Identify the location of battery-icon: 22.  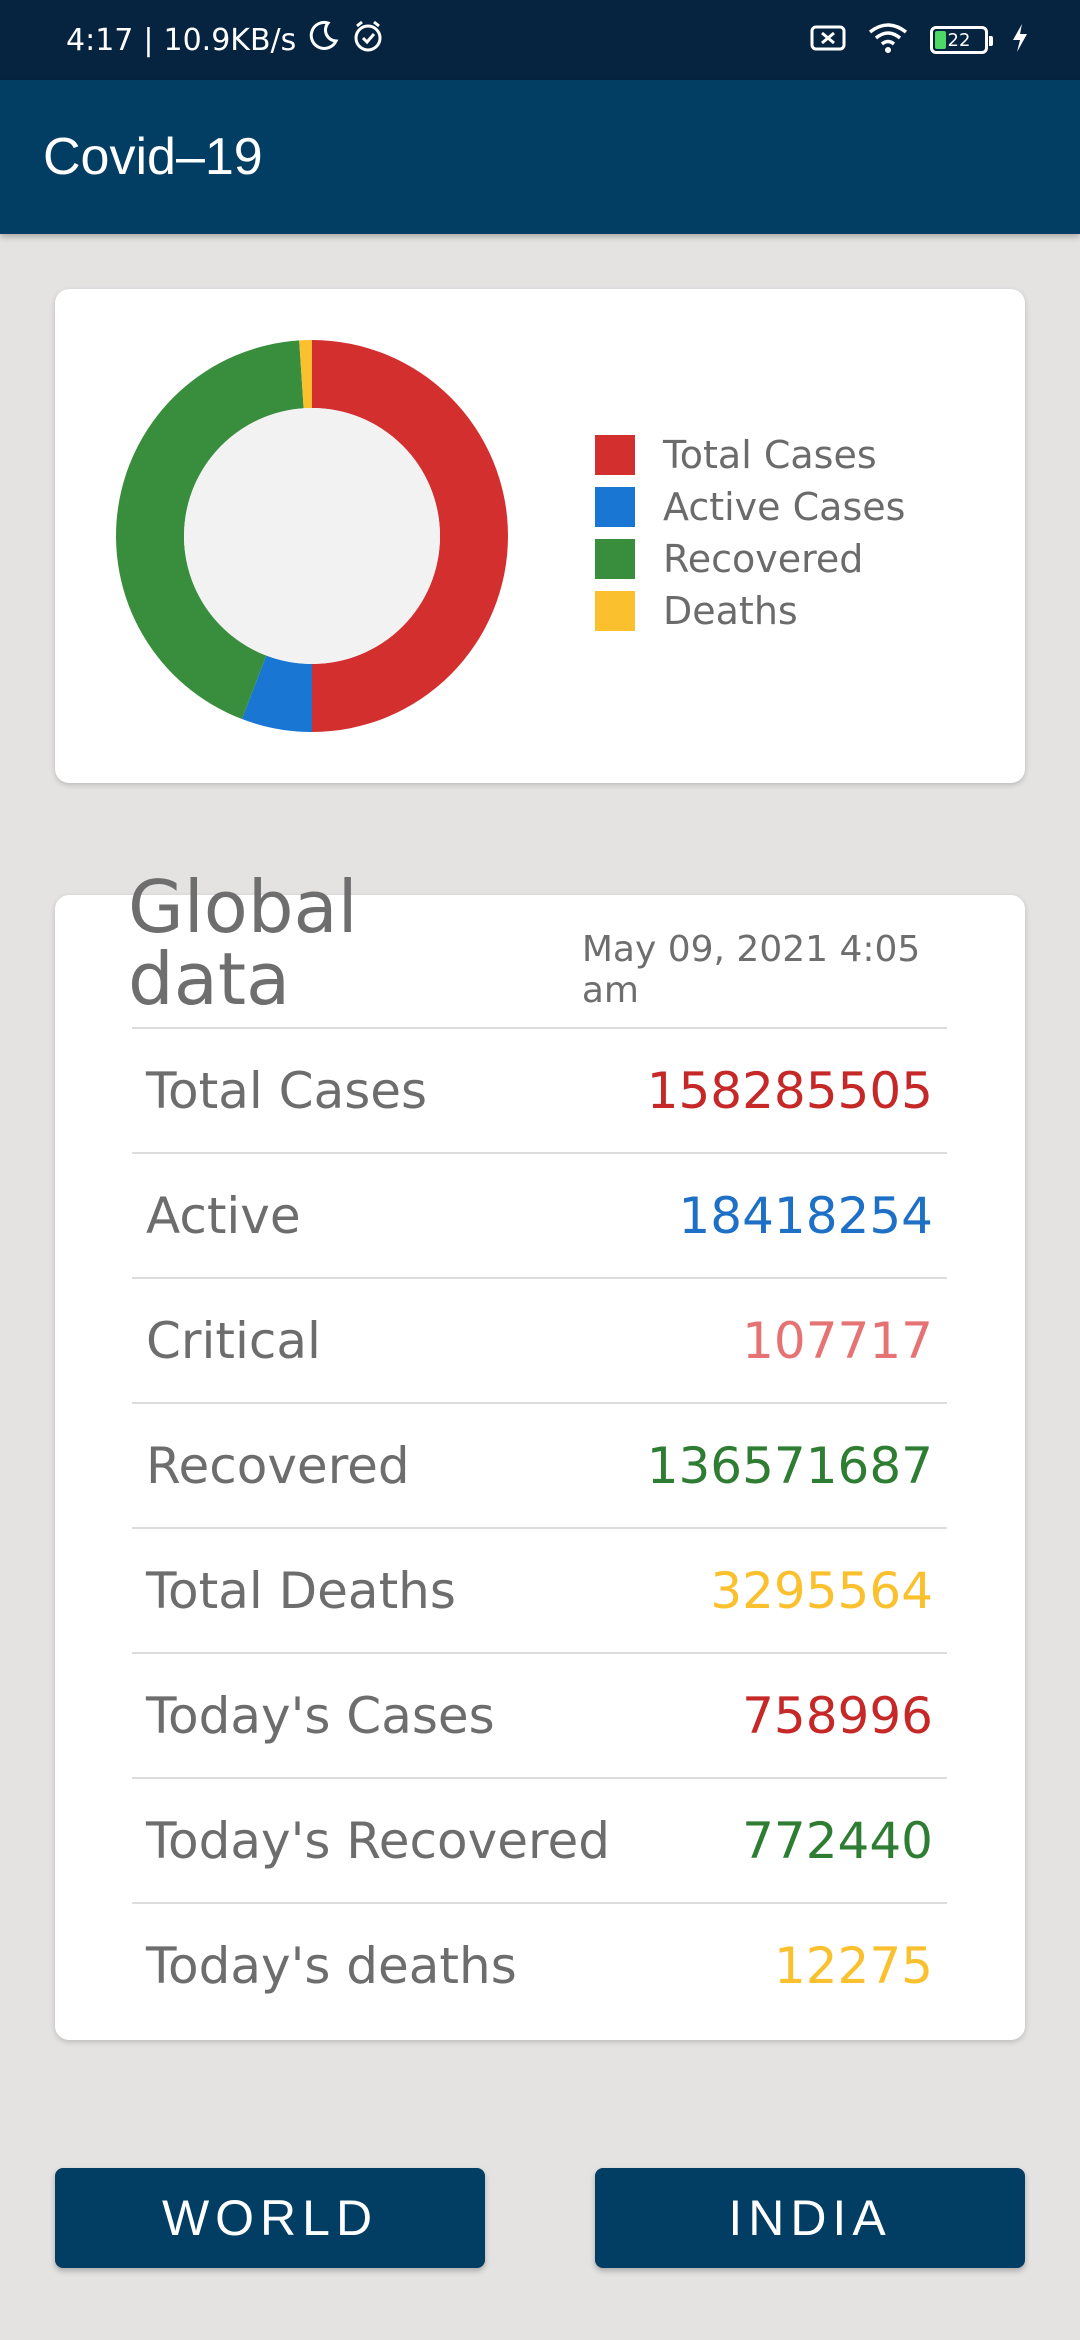
(961, 40).